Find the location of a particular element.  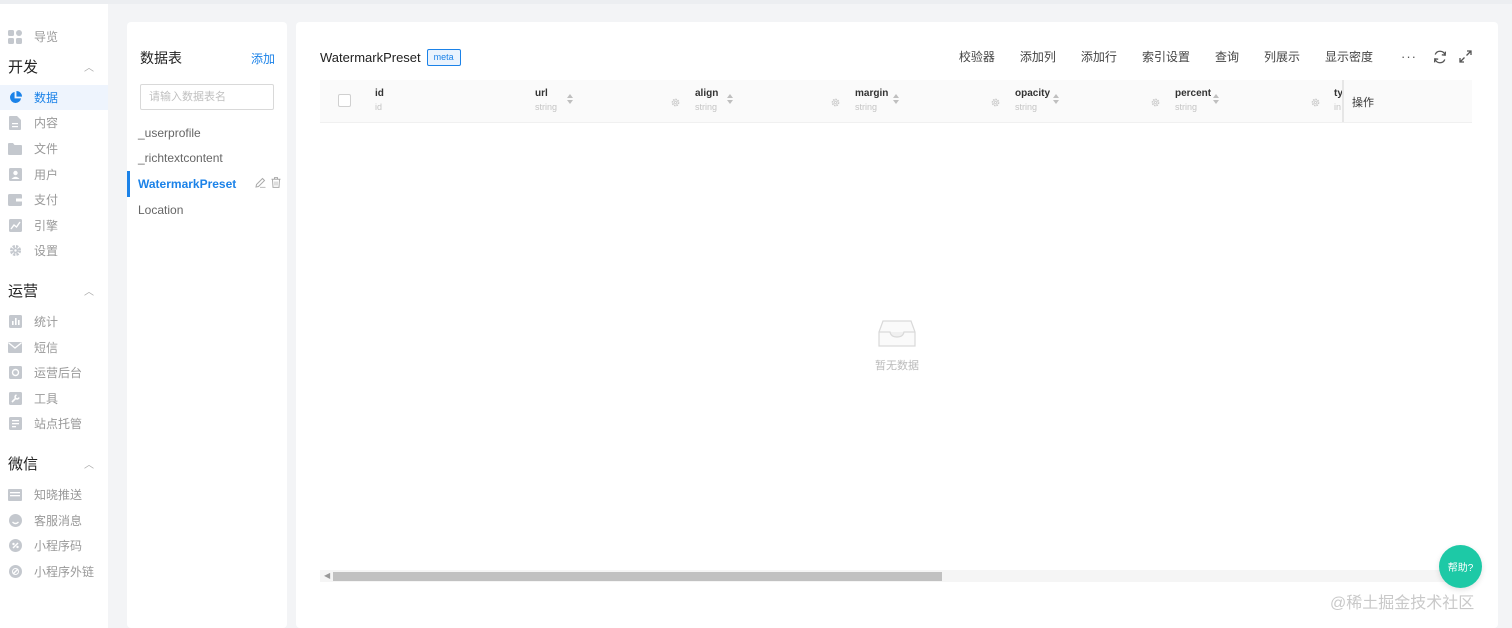

select-all-checkbox is located at coordinates (344, 100).